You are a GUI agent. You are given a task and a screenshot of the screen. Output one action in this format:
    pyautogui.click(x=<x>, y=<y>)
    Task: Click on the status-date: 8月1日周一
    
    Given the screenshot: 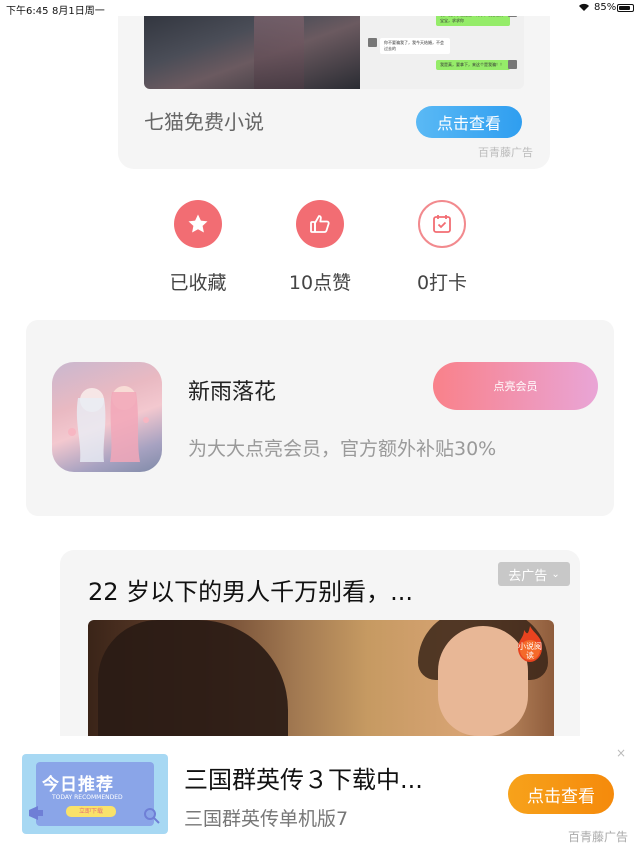 What is the action you would take?
    pyautogui.click(x=78, y=11)
    